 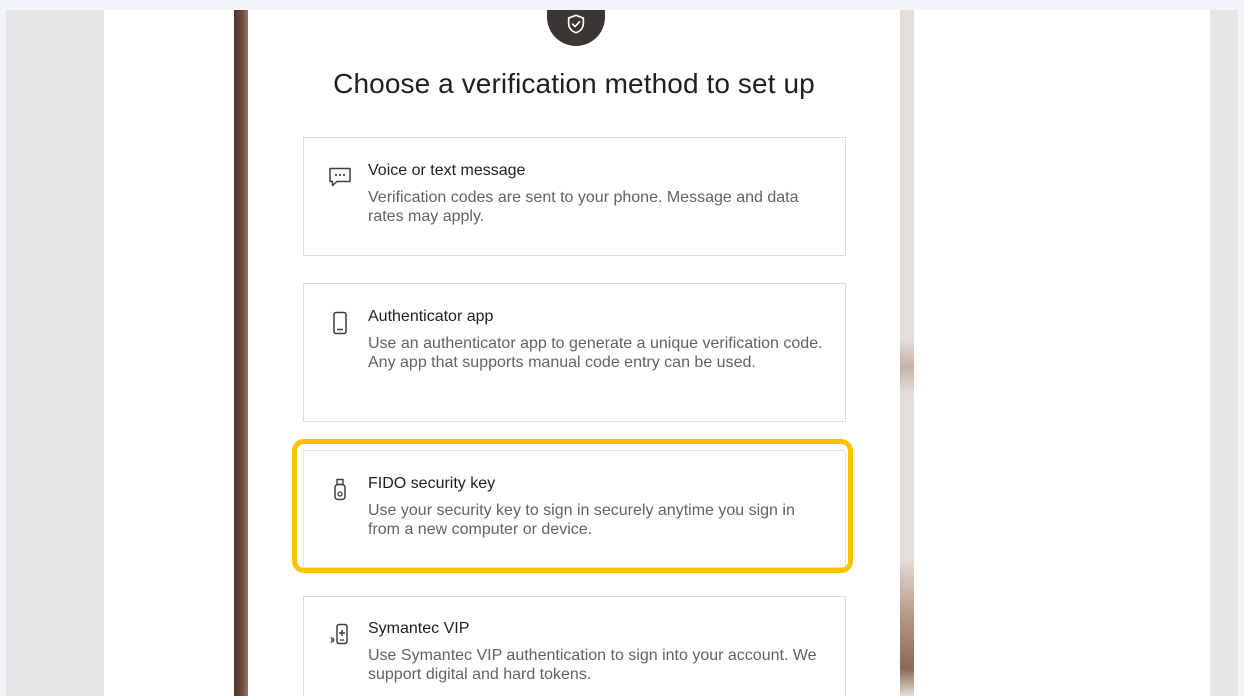 What do you see at coordinates (431, 316) in the screenshot?
I see `option-title: Authenticator app` at bounding box center [431, 316].